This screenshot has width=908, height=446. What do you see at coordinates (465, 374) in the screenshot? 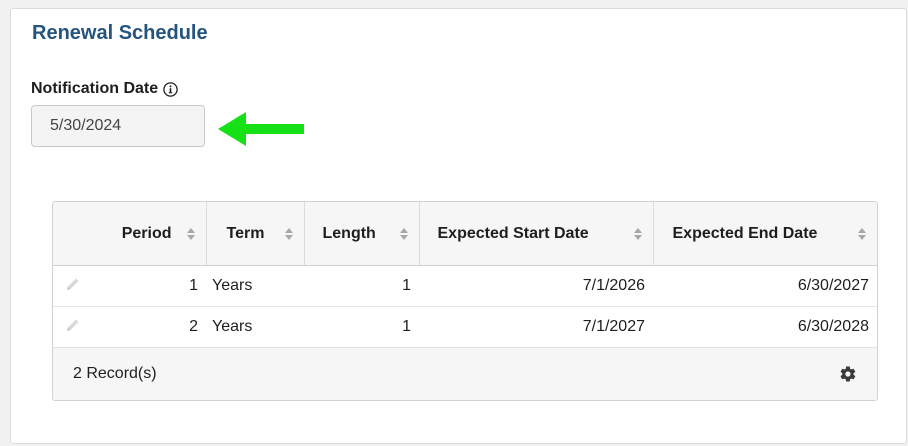
I see `table-footer: 2 Record(s)` at bounding box center [465, 374].